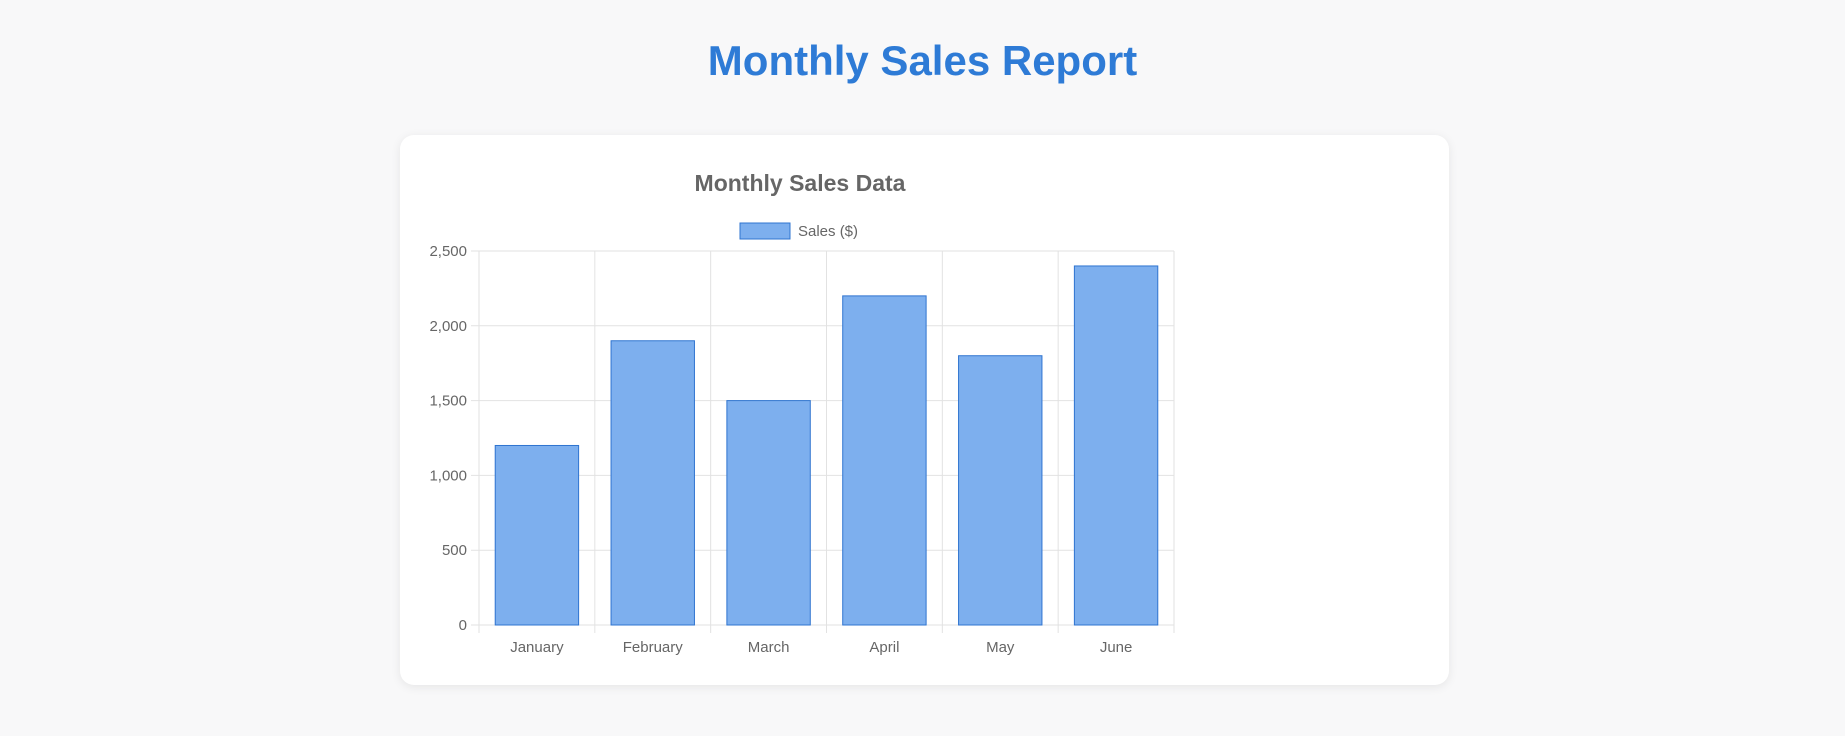 This screenshot has height=736, width=1845. What do you see at coordinates (765, 231) in the screenshot?
I see `legend-swatch` at bounding box center [765, 231].